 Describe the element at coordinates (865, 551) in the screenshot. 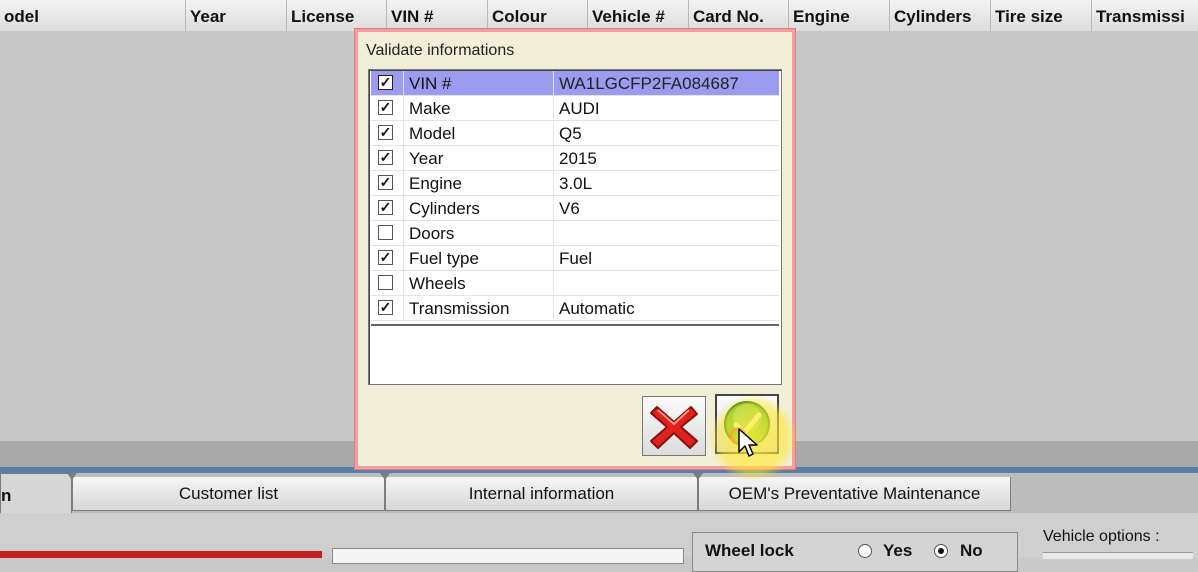

I see `wheel-lock-yes-radio` at that location.